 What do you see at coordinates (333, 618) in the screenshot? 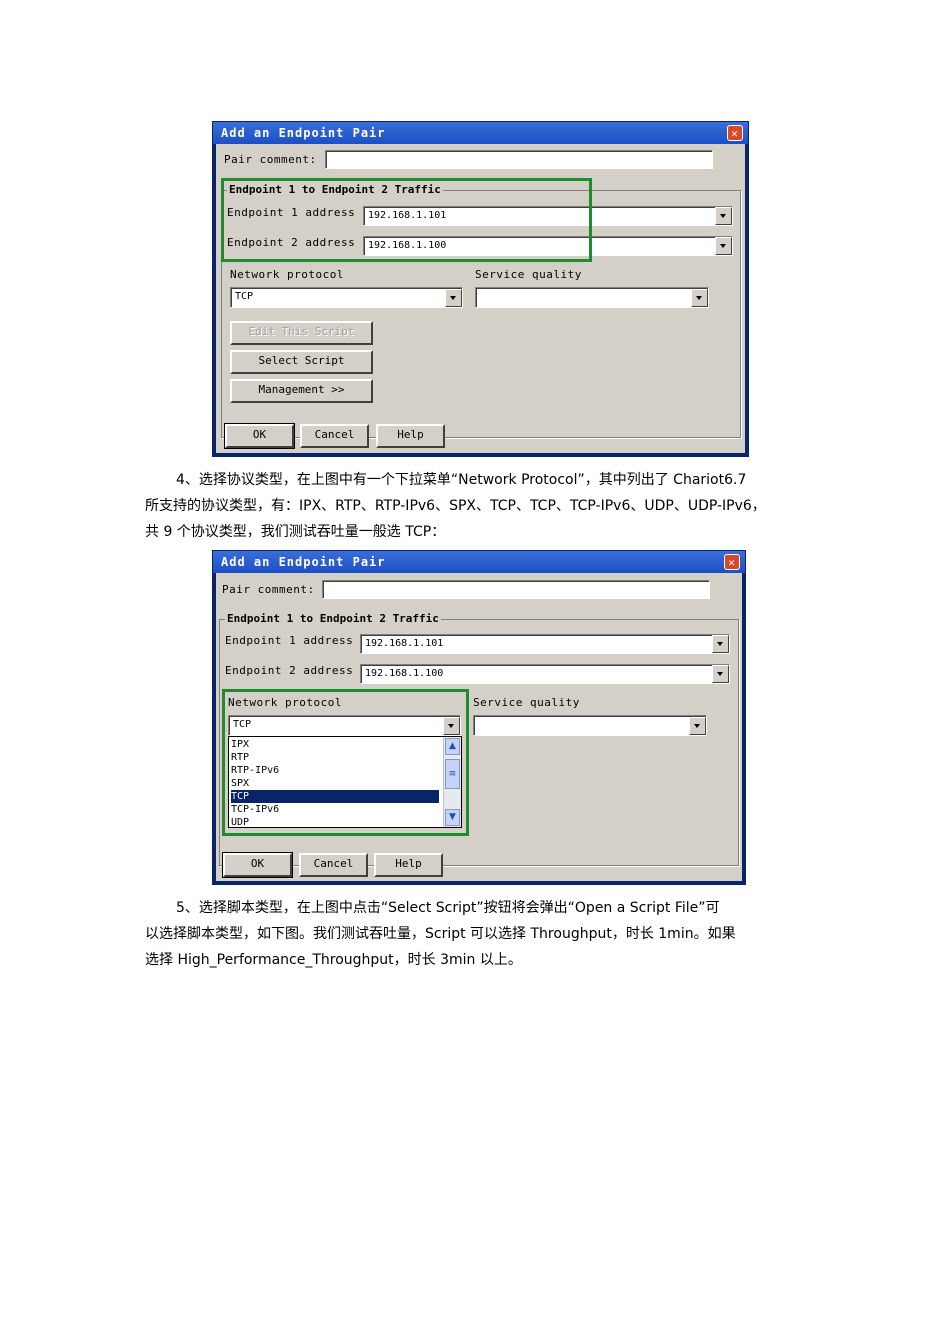
I see `traffic-group-title: Endpoint 1 to Endpoint 2 Traffic` at bounding box center [333, 618].